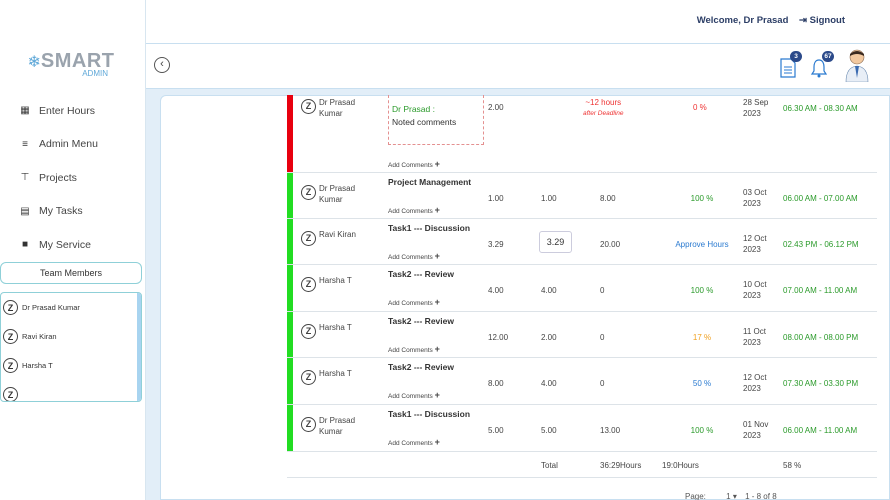 This screenshot has width=890, height=500. Describe the element at coordinates (702, 244) in the screenshot. I see `status-cell: Approve Hours` at that location.